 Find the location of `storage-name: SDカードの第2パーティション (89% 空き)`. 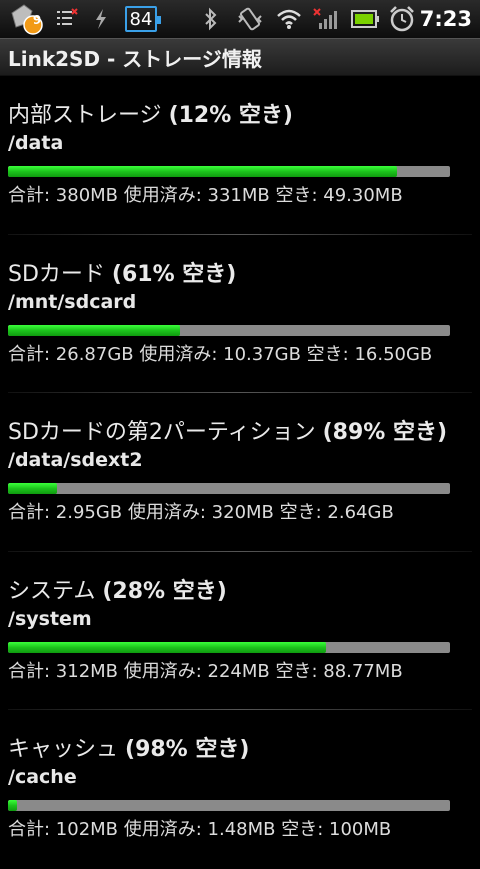

storage-name: SDカードの第2パーティション (89% 空き) is located at coordinates (227, 430).